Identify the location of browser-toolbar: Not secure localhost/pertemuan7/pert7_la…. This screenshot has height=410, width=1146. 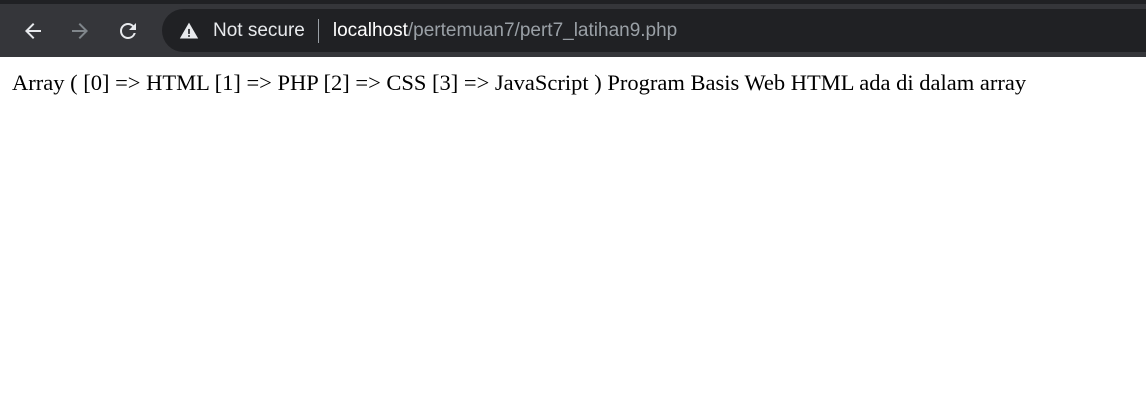
(573, 28).